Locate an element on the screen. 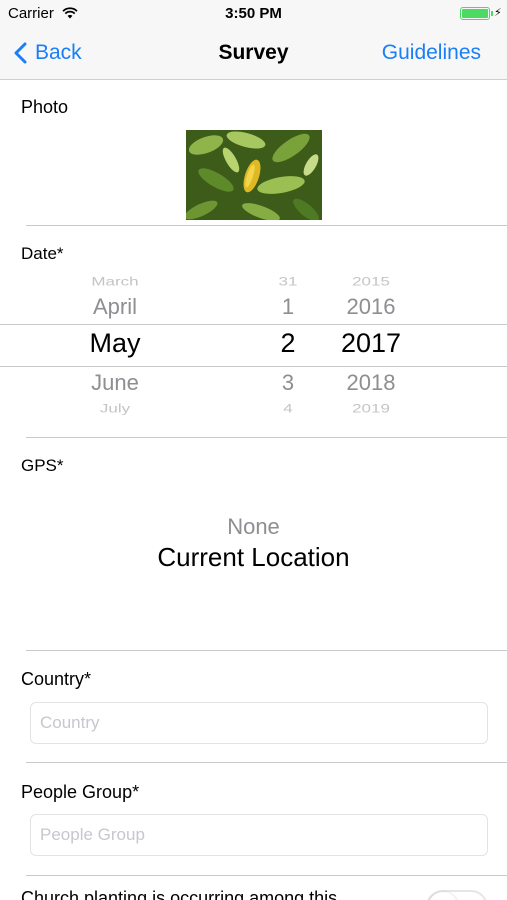 The width and height of the screenshot is (507, 900). charging-bolt-icon: ⚡ is located at coordinates (498, 13).